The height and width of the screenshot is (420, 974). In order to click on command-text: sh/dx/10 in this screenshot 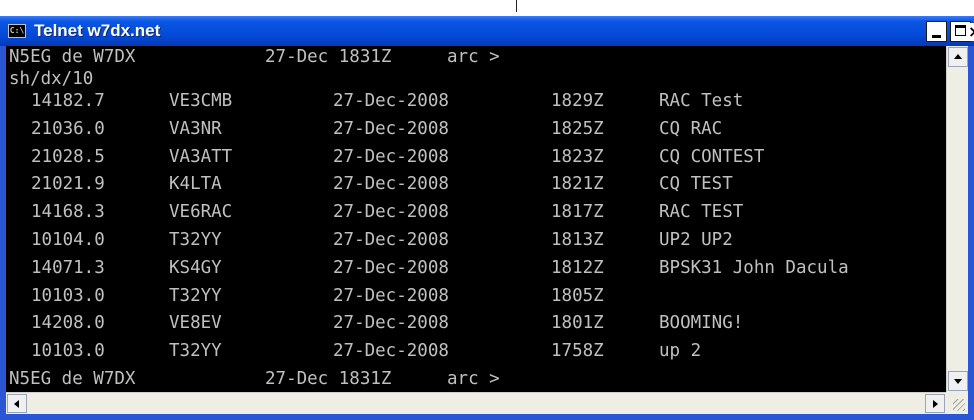, I will do `click(51, 79)`.